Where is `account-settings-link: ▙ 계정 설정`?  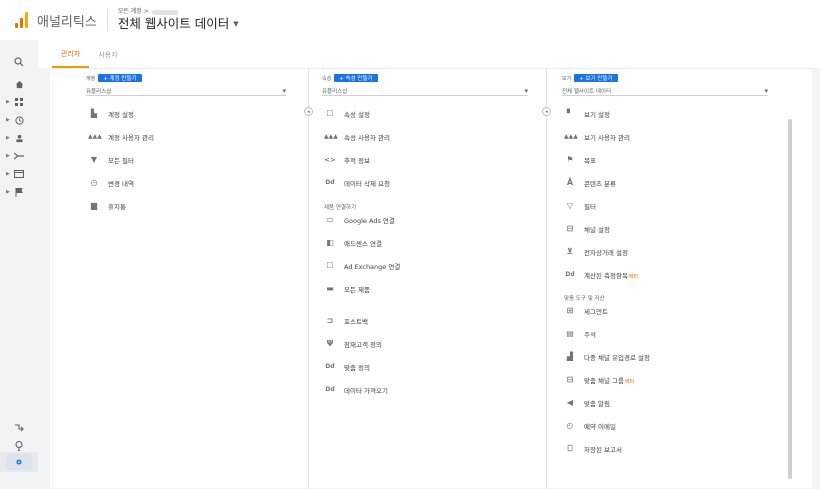 account-settings-link: ▙ 계정 설정 is located at coordinates (111, 114).